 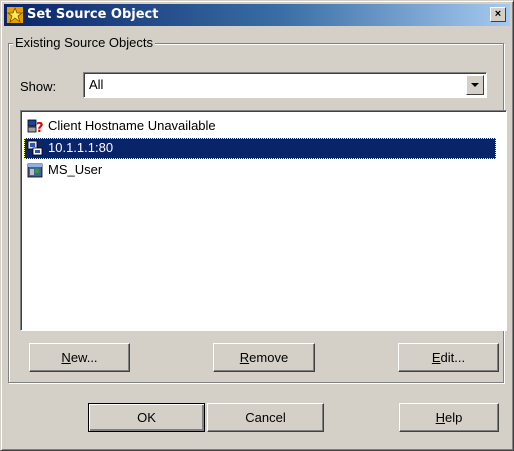 I want to click on show-dropdown: All, so click(x=285, y=85).